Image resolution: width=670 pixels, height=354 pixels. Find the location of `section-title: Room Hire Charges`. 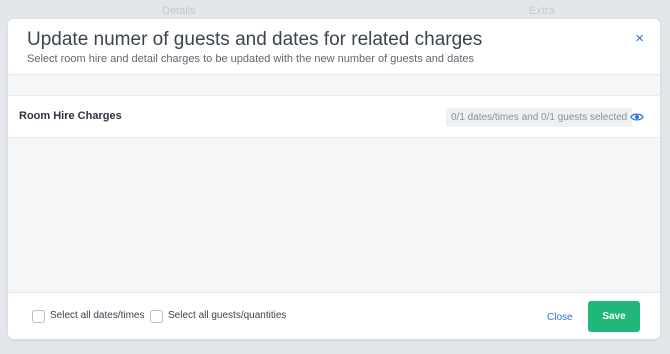

section-title: Room Hire Charges is located at coordinates (70, 116).